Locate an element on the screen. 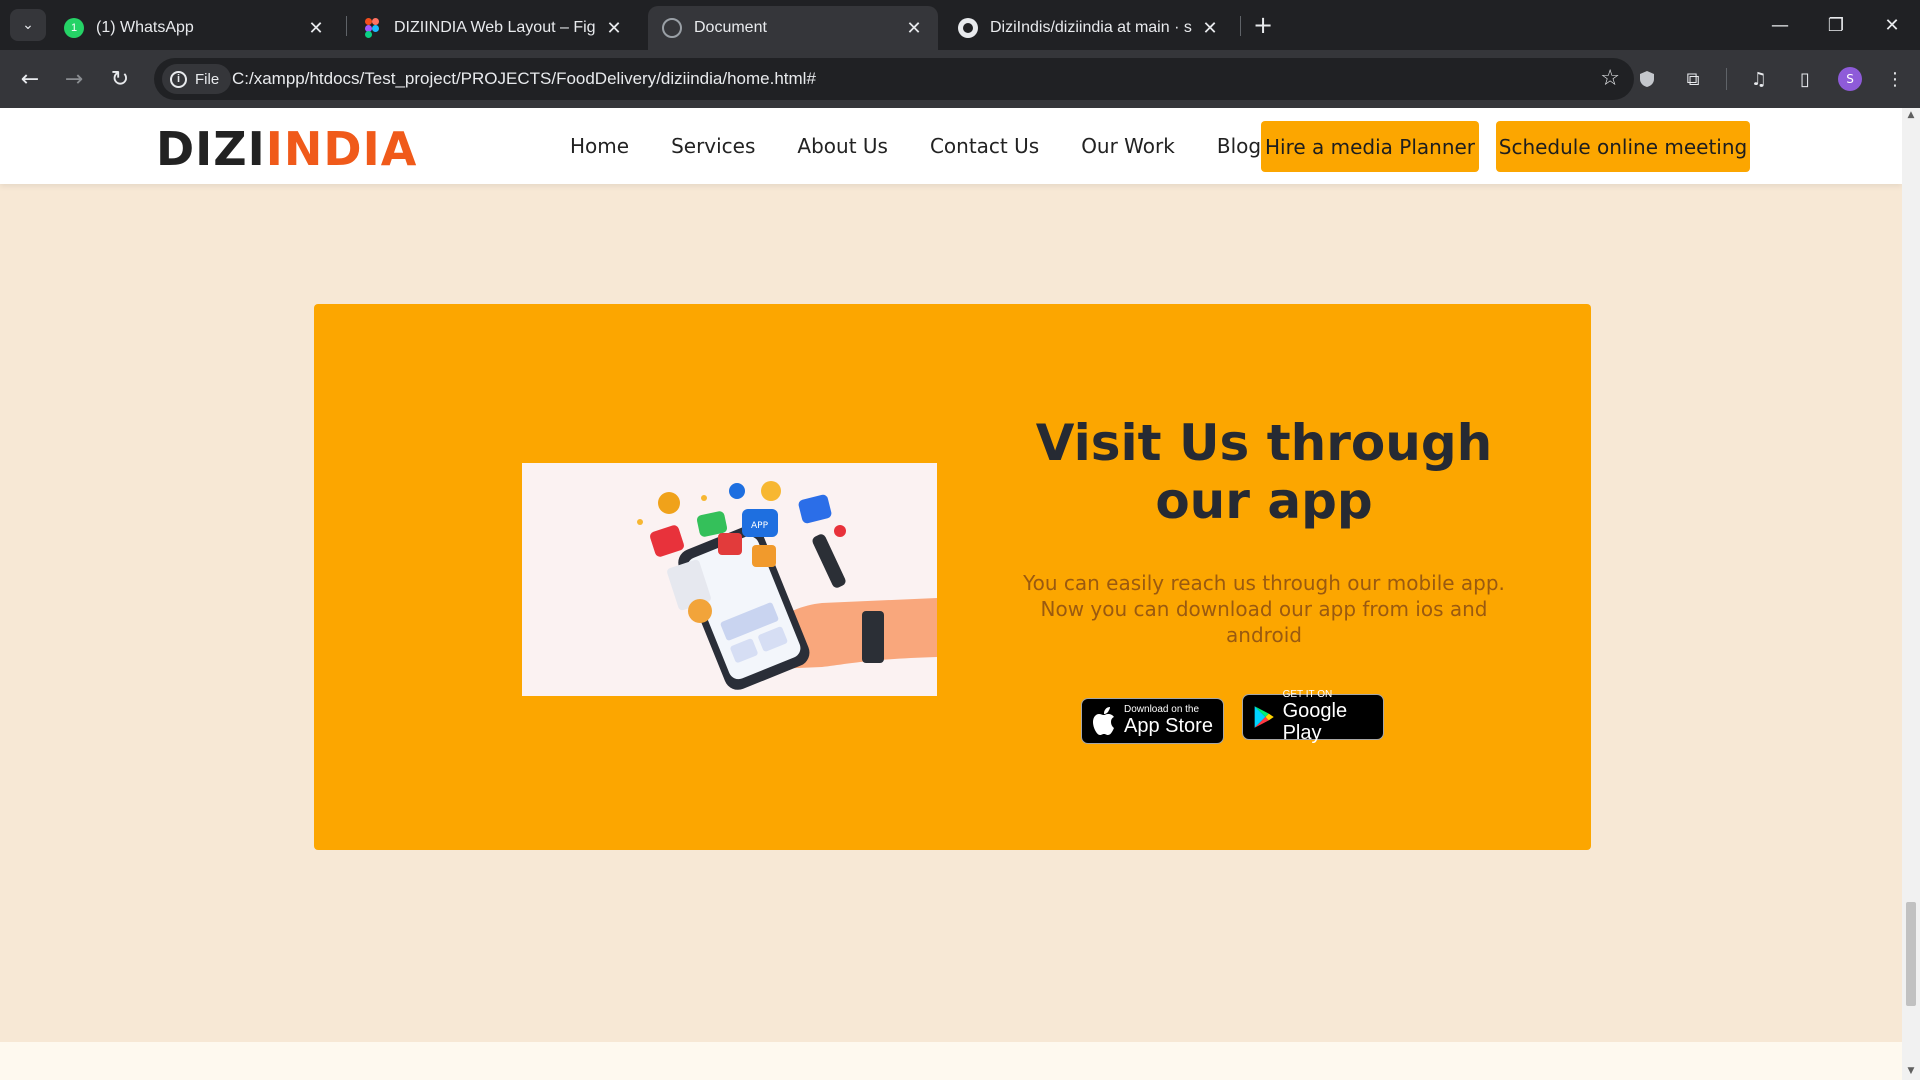  reload-button: ↻ is located at coordinates (120, 79).